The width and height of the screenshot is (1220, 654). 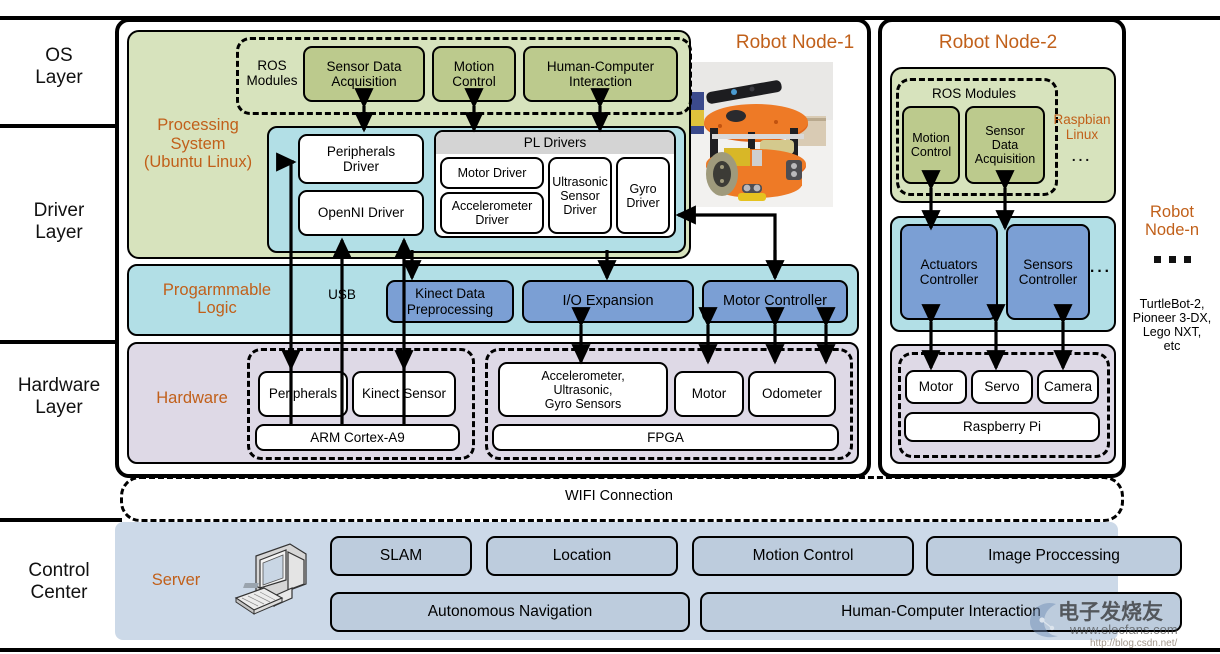 I want to click on node1-hardware-label: Hardware, so click(x=192, y=397).